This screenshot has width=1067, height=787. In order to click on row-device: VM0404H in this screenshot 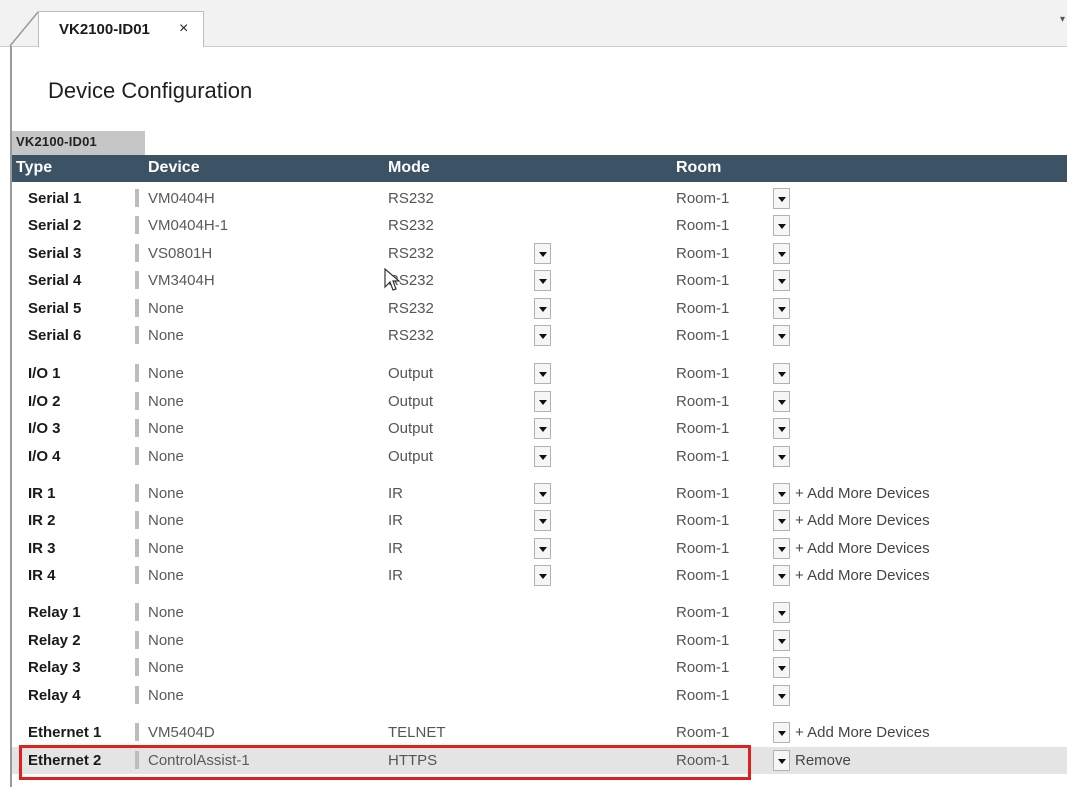, I will do `click(181, 198)`.